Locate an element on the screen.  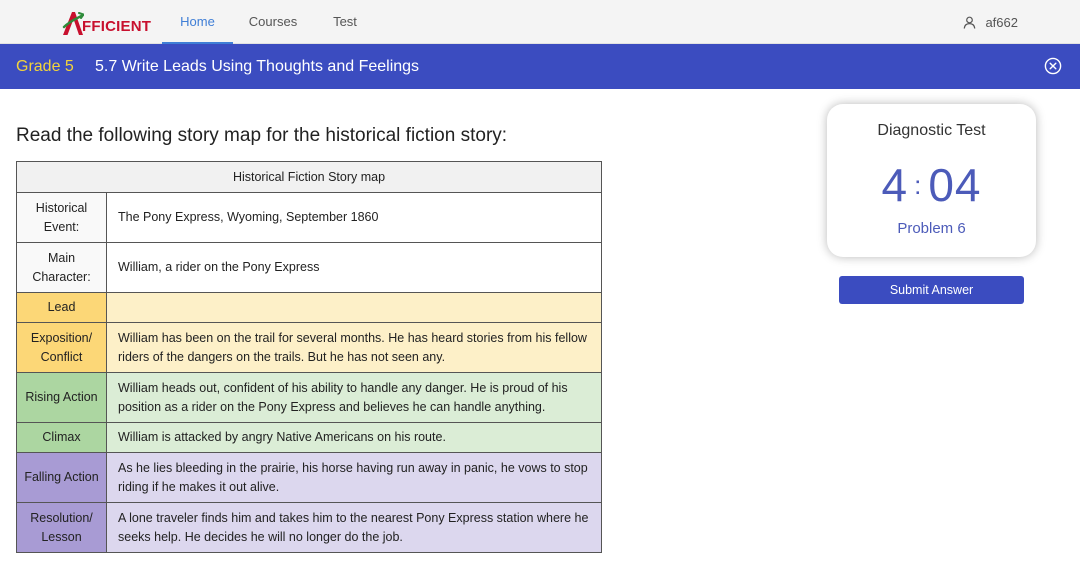
grade-label: Grade 5 is located at coordinates (45, 66).